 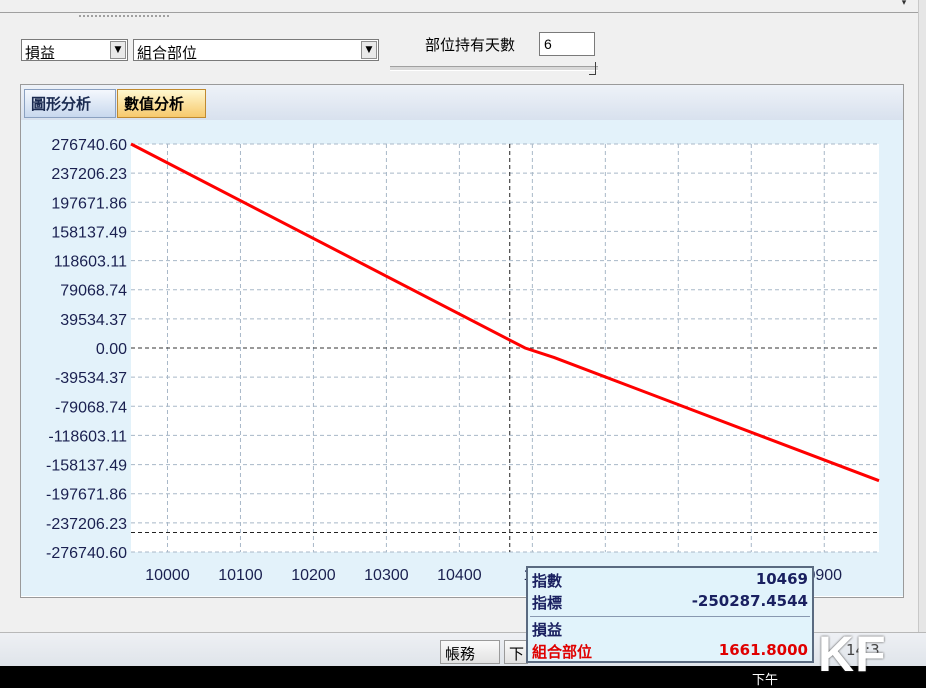 What do you see at coordinates (90, 262) in the screenshot?
I see `y-tick-label: 118603.11` at bounding box center [90, 262].